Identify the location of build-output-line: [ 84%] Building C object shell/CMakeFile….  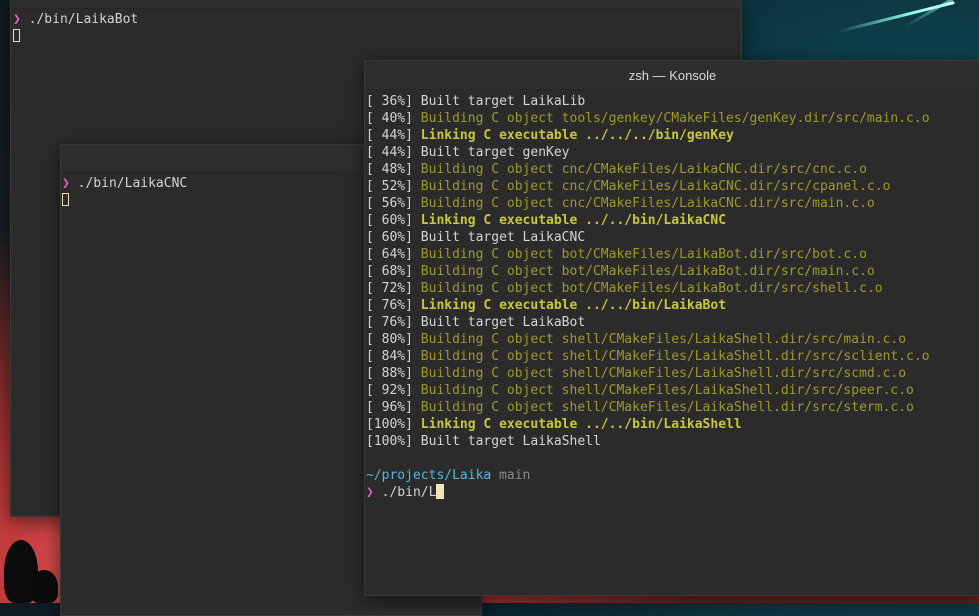
(672, 356).